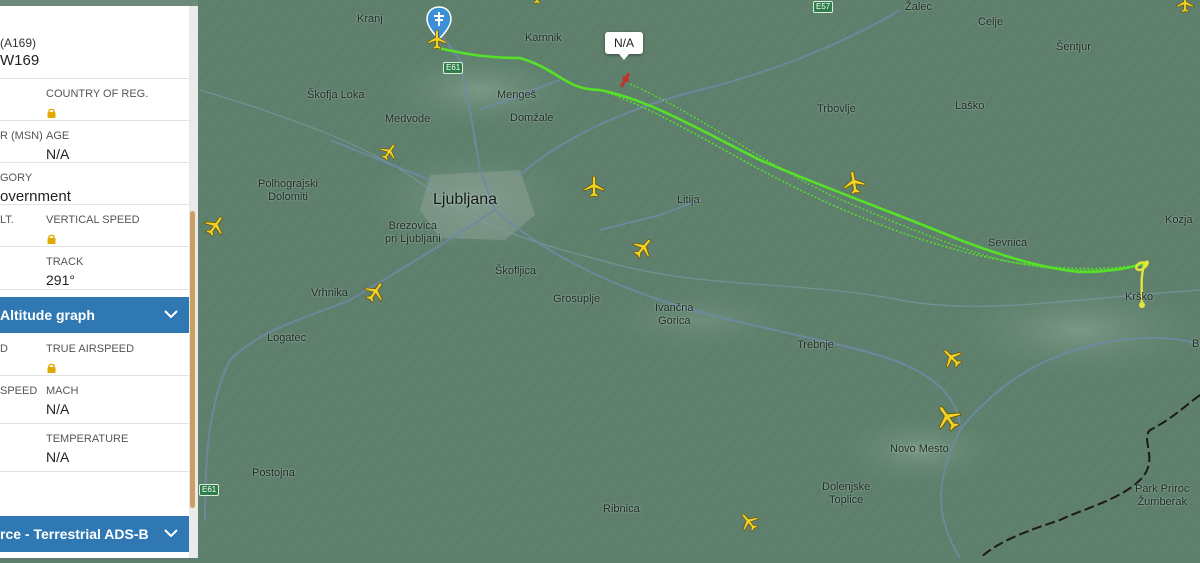 This screenshot has height=563, width=1200. I want to click on city-label-postojna: Postojna, so click(273, 473).